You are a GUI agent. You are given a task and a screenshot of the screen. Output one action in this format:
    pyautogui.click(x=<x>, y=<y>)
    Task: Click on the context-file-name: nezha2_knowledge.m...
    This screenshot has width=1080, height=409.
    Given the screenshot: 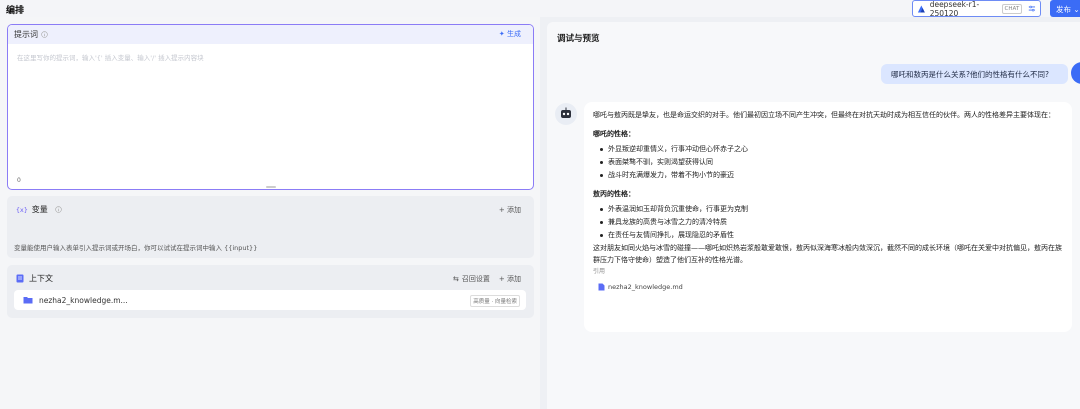 What is the action you would take?
    pyautogui.click(x=83, y=300)
    